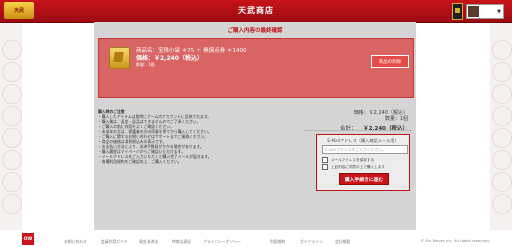 The width and height of the screenshot is (512, 247). I want to click on gold-pouch-icon, so click(119, 58).